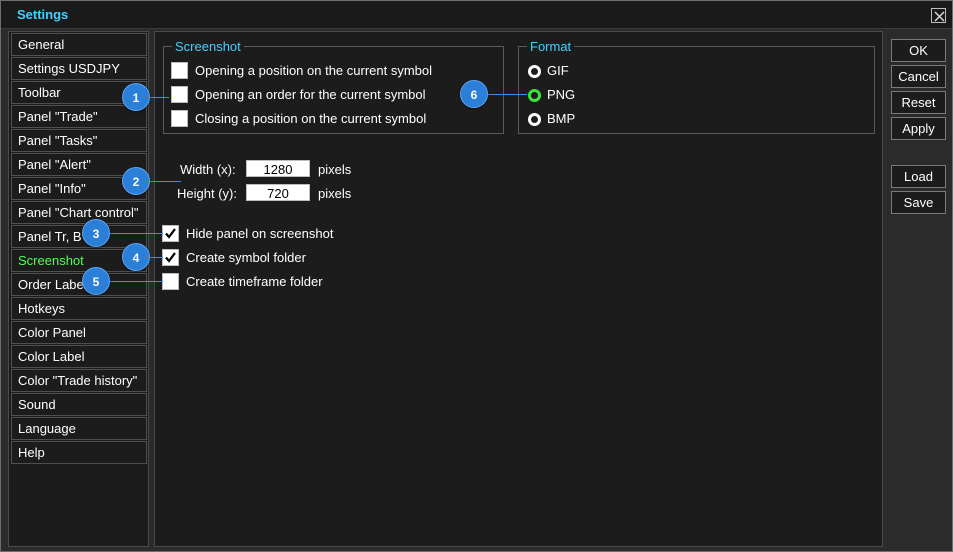  Describe the element at coordinates (534, 71) in the screenshot. I see `gif-radio` at that location.